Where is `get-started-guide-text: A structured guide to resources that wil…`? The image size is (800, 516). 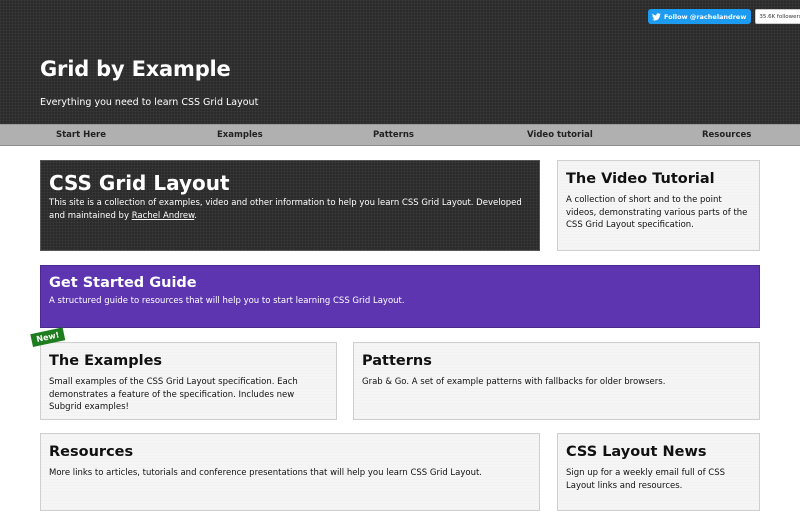
get-started-guide-text: A structured guide to resources that wil… is located at coordinates (227, 301).